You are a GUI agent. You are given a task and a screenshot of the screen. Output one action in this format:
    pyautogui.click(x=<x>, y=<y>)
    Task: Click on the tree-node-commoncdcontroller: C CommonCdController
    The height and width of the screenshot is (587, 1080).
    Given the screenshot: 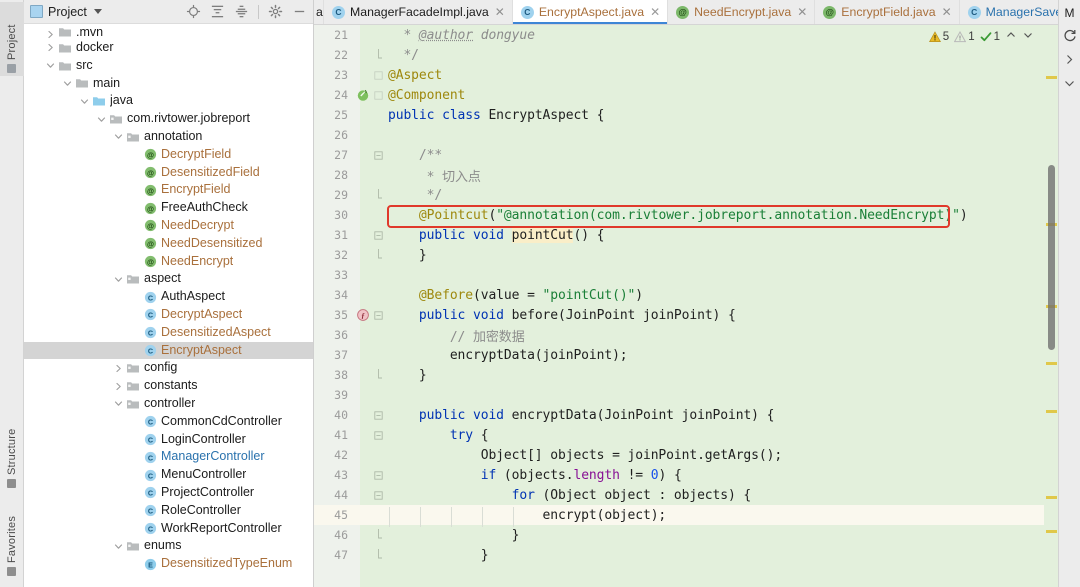 What is the action you would take?
    pyautogui.click(x=168, y=422)
    